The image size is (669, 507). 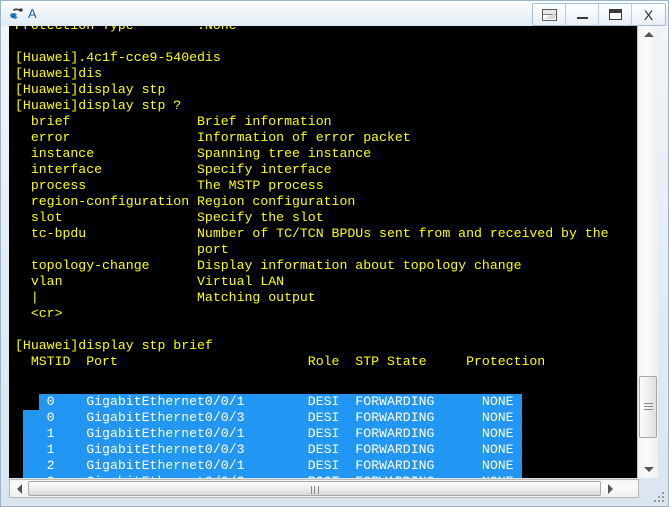 I want to click on vertical-scrollbar-thumb, so click(x=648, y=407).